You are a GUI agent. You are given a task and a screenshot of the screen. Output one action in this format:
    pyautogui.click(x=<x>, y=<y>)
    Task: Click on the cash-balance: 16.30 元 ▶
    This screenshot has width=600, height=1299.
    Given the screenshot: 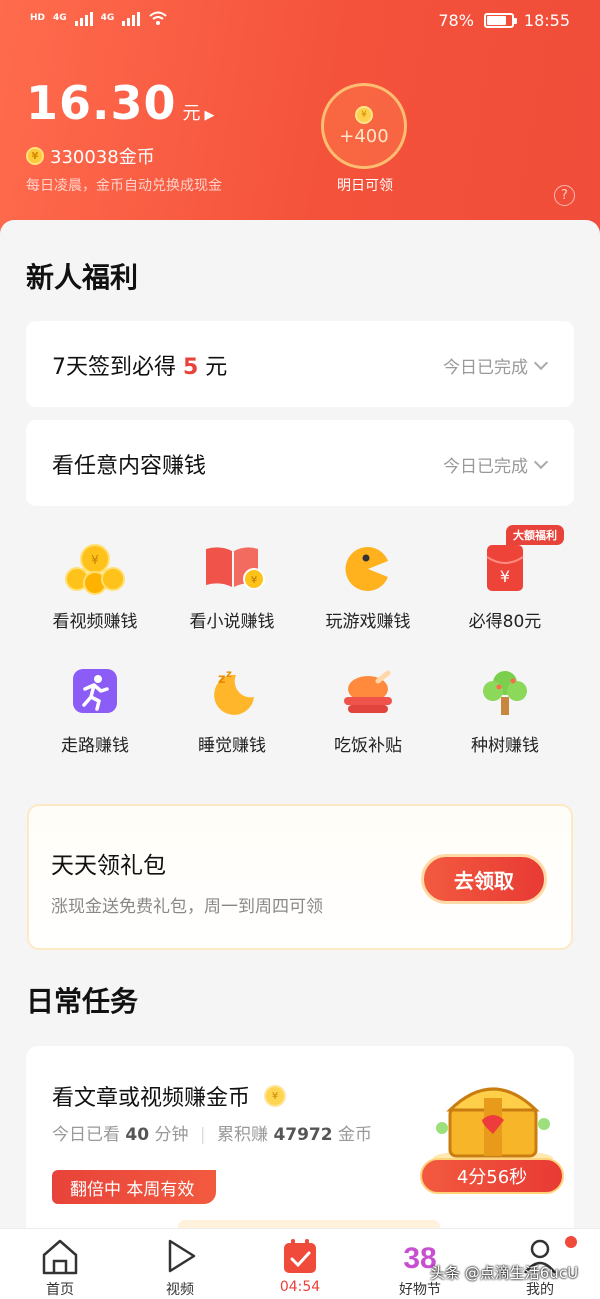 What is the action you would take?
    pyautogui.click(x=120, y=103)
    